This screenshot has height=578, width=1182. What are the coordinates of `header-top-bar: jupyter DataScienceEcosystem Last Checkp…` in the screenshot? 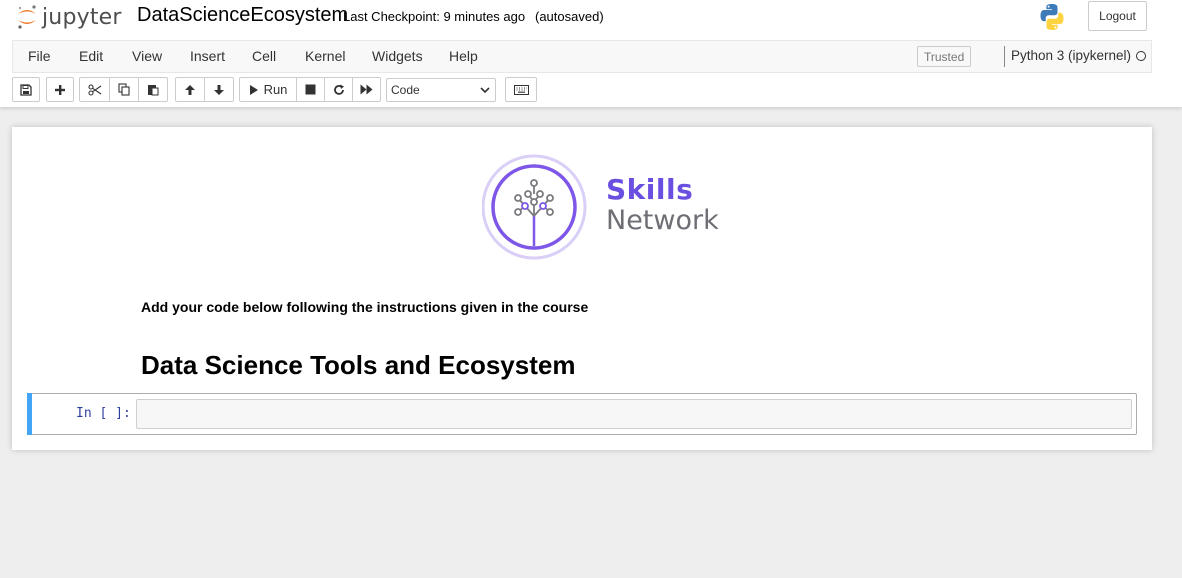 It's located at (591, 20).